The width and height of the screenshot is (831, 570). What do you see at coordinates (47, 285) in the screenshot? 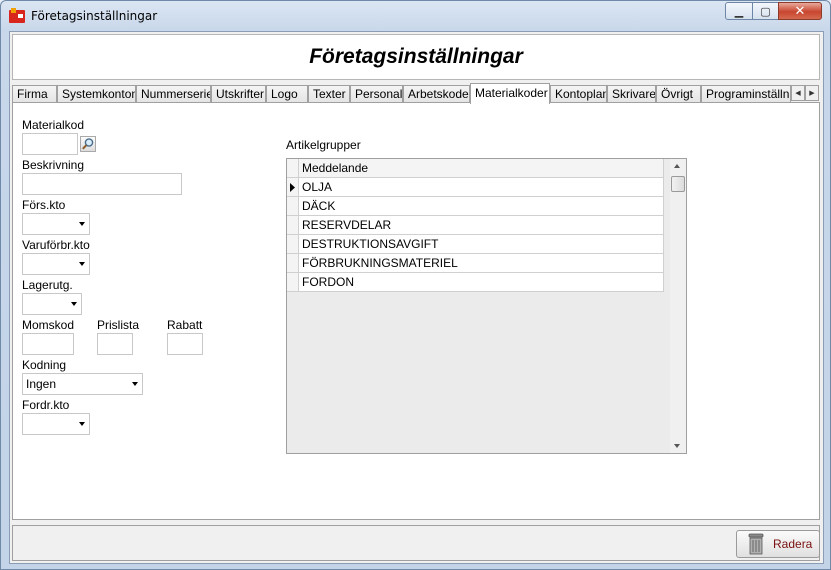
I see `lagerutg-label: Lagerutg.` at bounding box center [47, 285].